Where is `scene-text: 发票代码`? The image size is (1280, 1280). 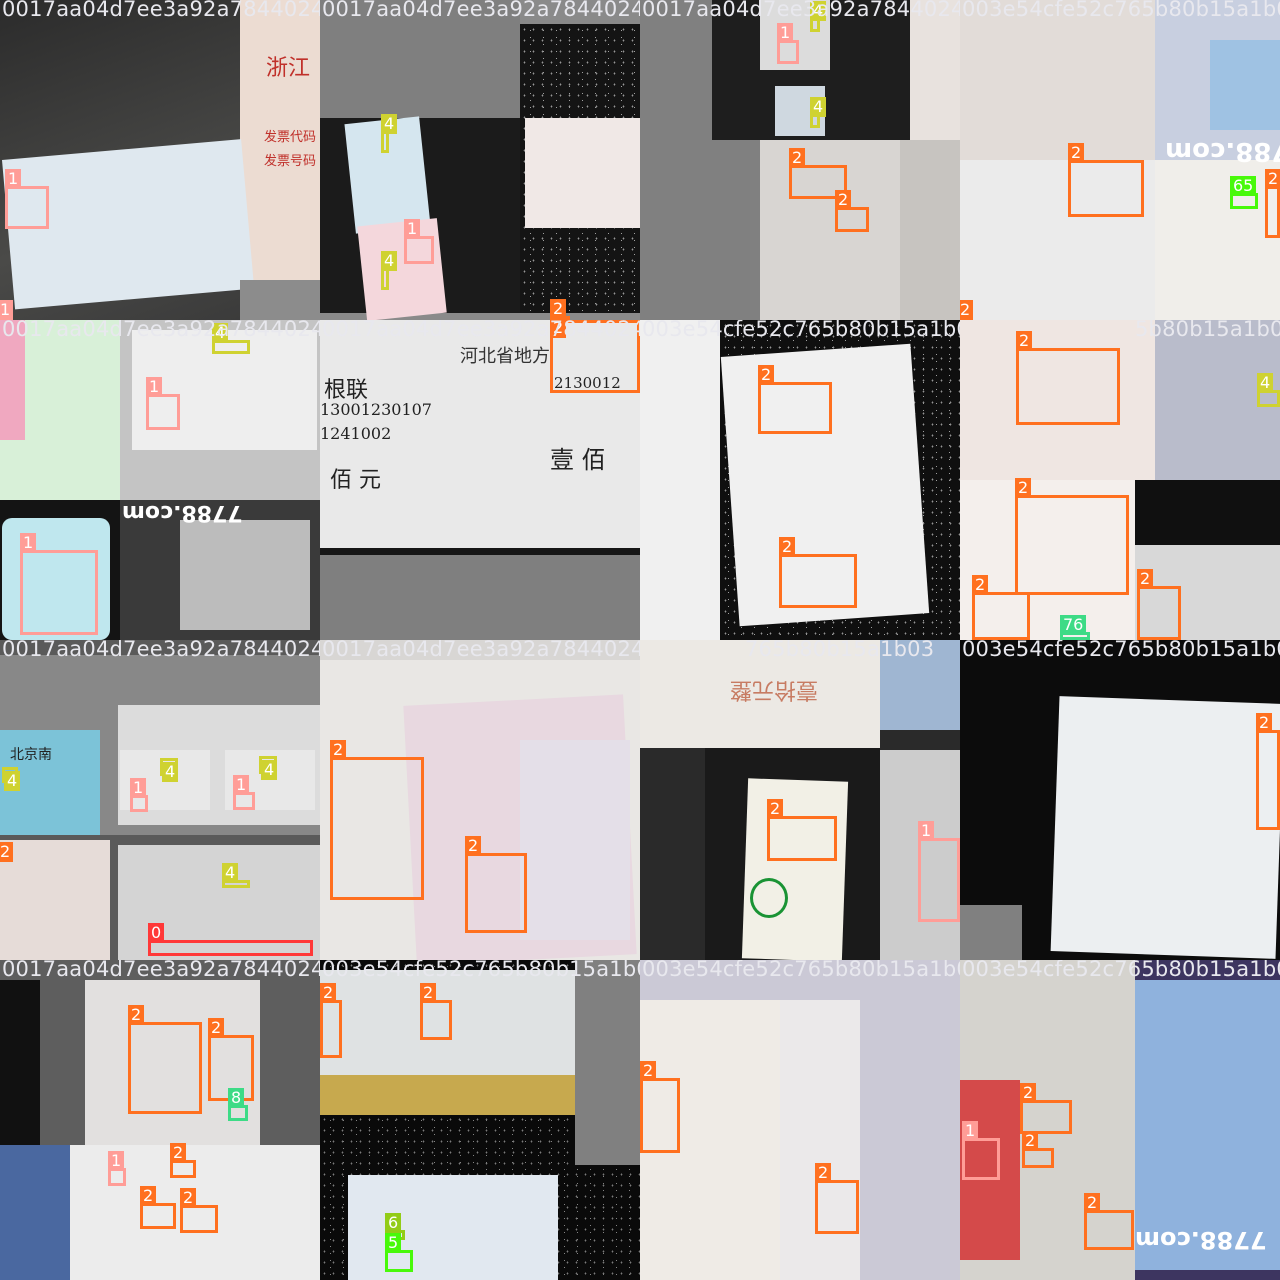 scene-text: 发票代码 is located at coordinates (290, 137).